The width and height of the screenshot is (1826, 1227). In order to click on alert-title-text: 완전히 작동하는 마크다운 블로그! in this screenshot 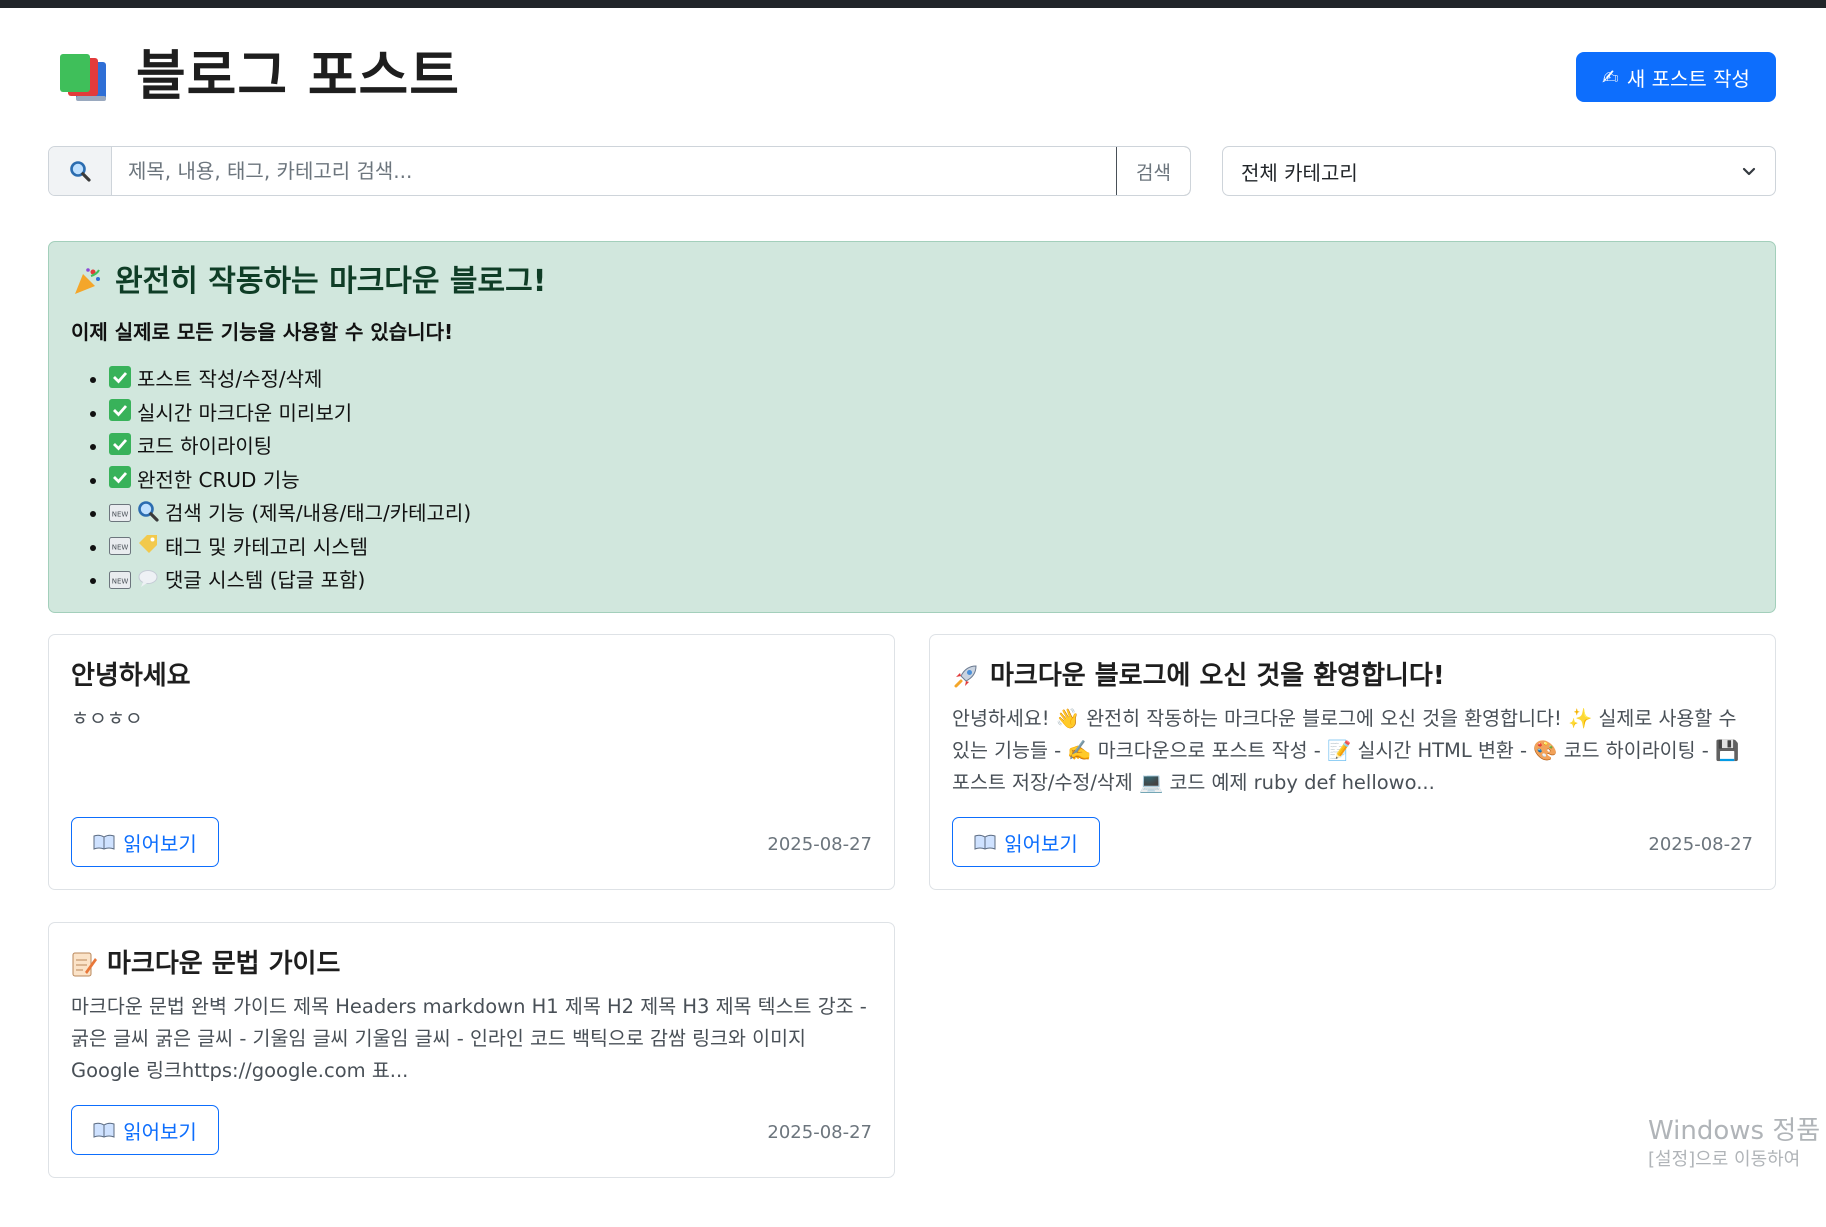, I will do `click(331, 281)`.